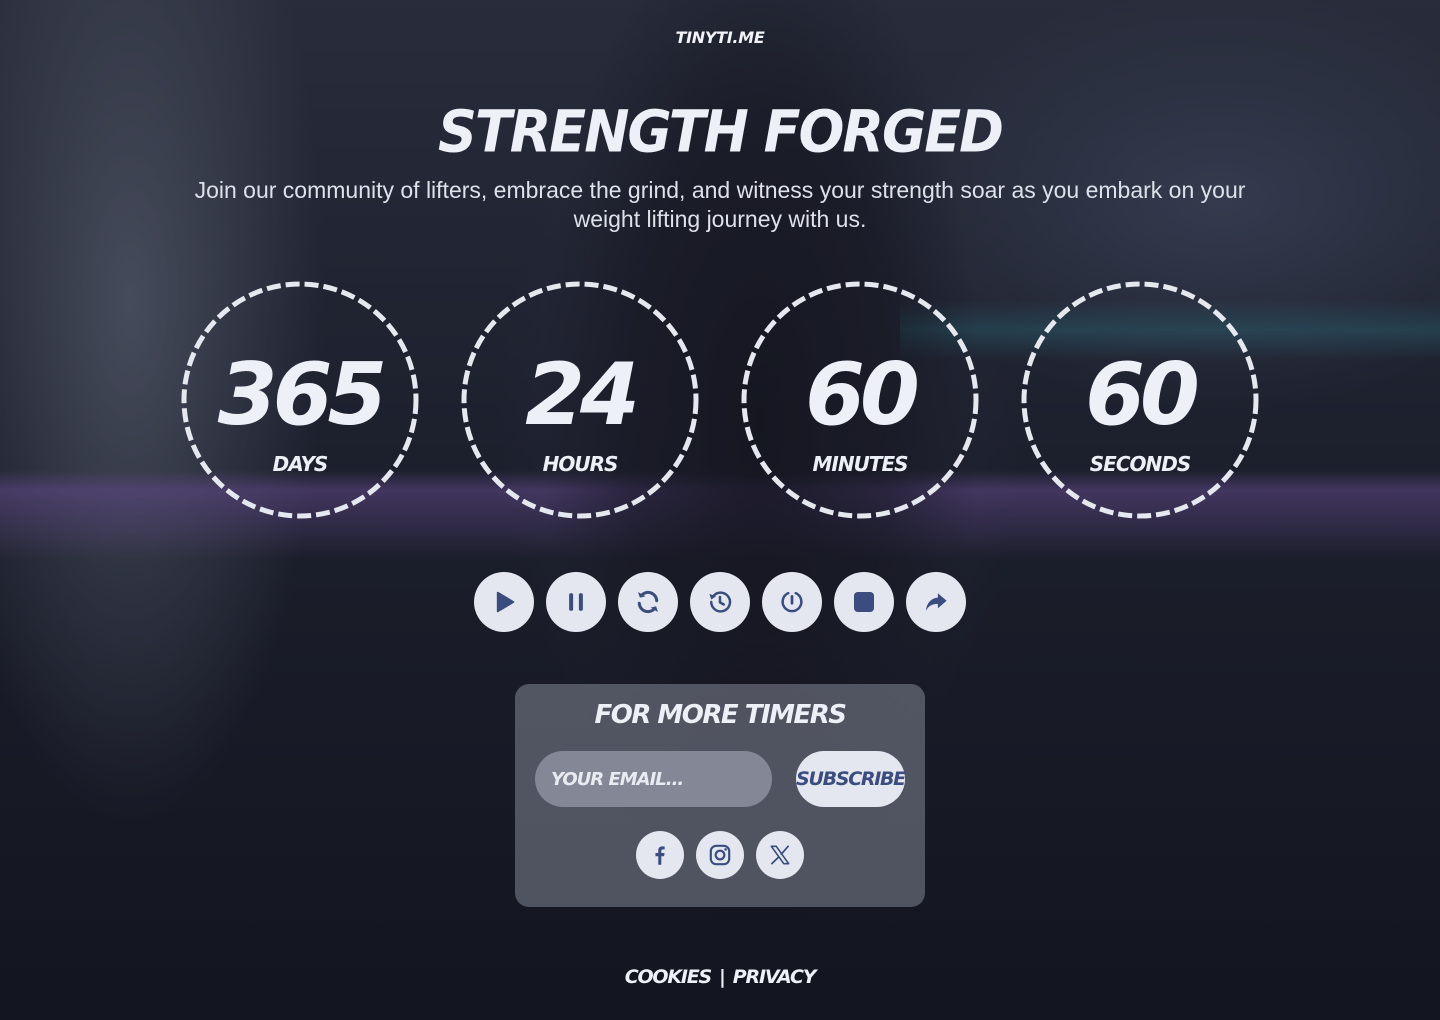  I want to click on timer-reset-button, so click(792, 602).